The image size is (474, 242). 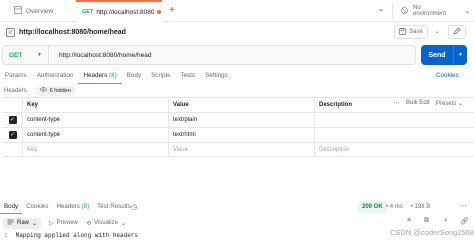 I want to click on new-key-placeholder: Key, so click(x=32, y=149).